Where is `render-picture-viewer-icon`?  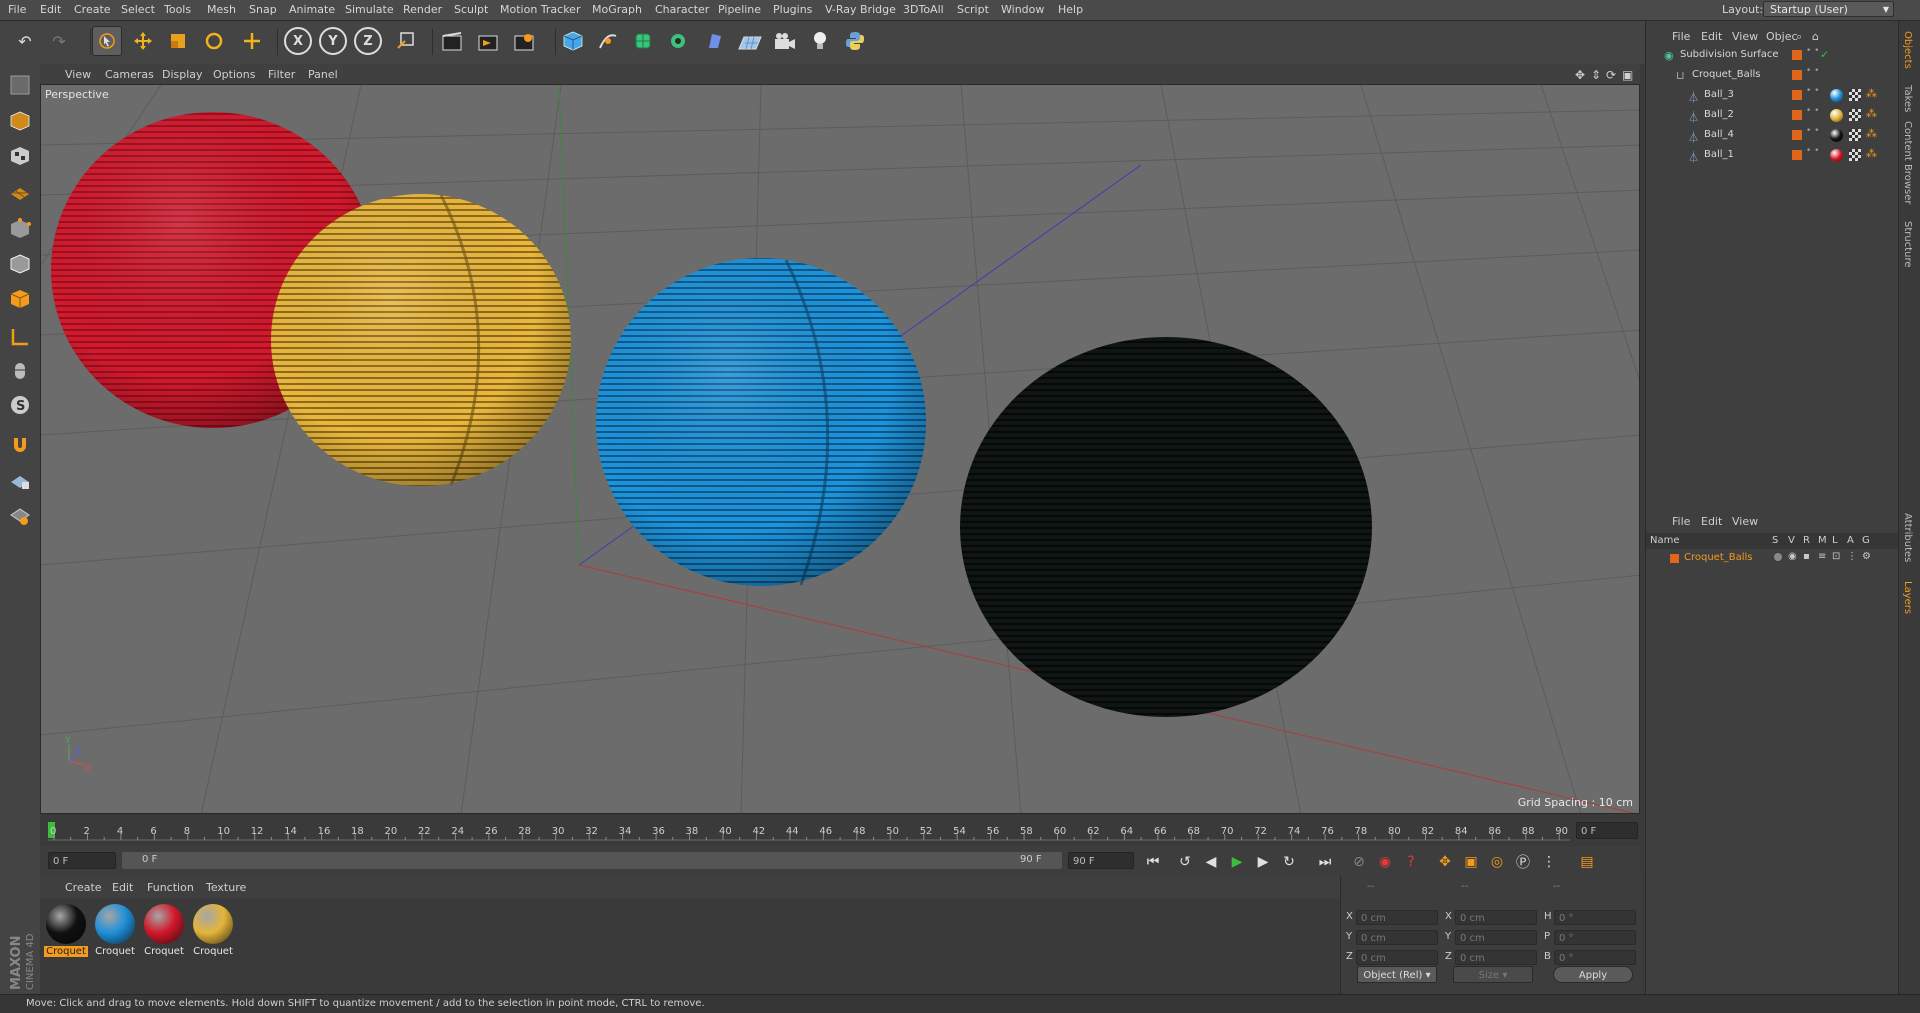 render-picture-viewer-icon is located at coordinates (488, 41).